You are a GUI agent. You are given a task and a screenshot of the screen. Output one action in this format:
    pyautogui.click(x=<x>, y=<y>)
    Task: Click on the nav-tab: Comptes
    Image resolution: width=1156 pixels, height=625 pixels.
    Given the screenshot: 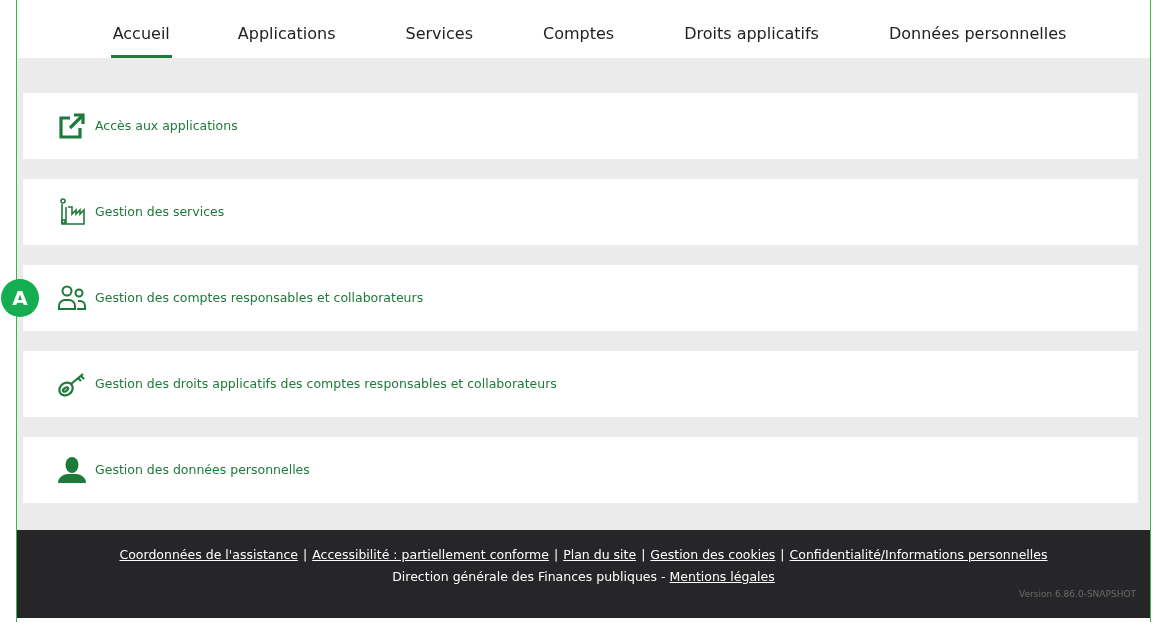 What is the action you would take?
    pyautogui.click(x=579, y=40)
    